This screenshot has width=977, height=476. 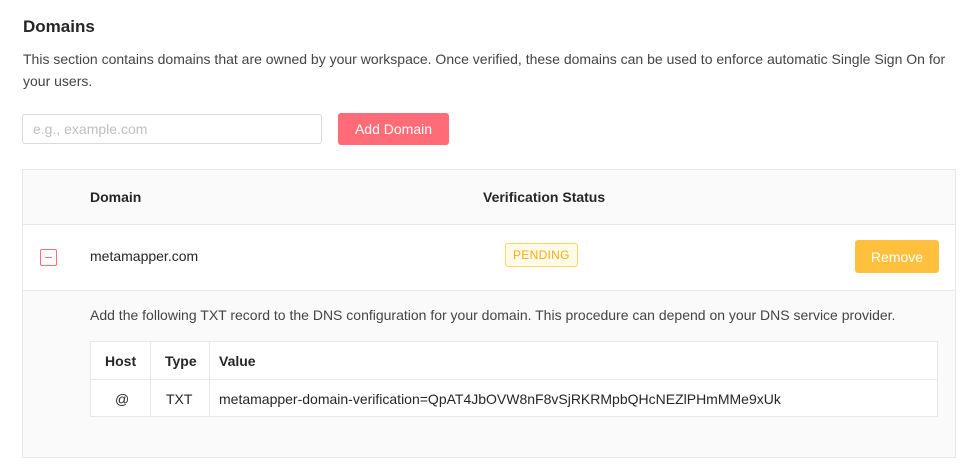 What do you see at coordinates (181, 361) in the screenshot?
I see `column-header-type: Type` at bounding box center [181, 361].